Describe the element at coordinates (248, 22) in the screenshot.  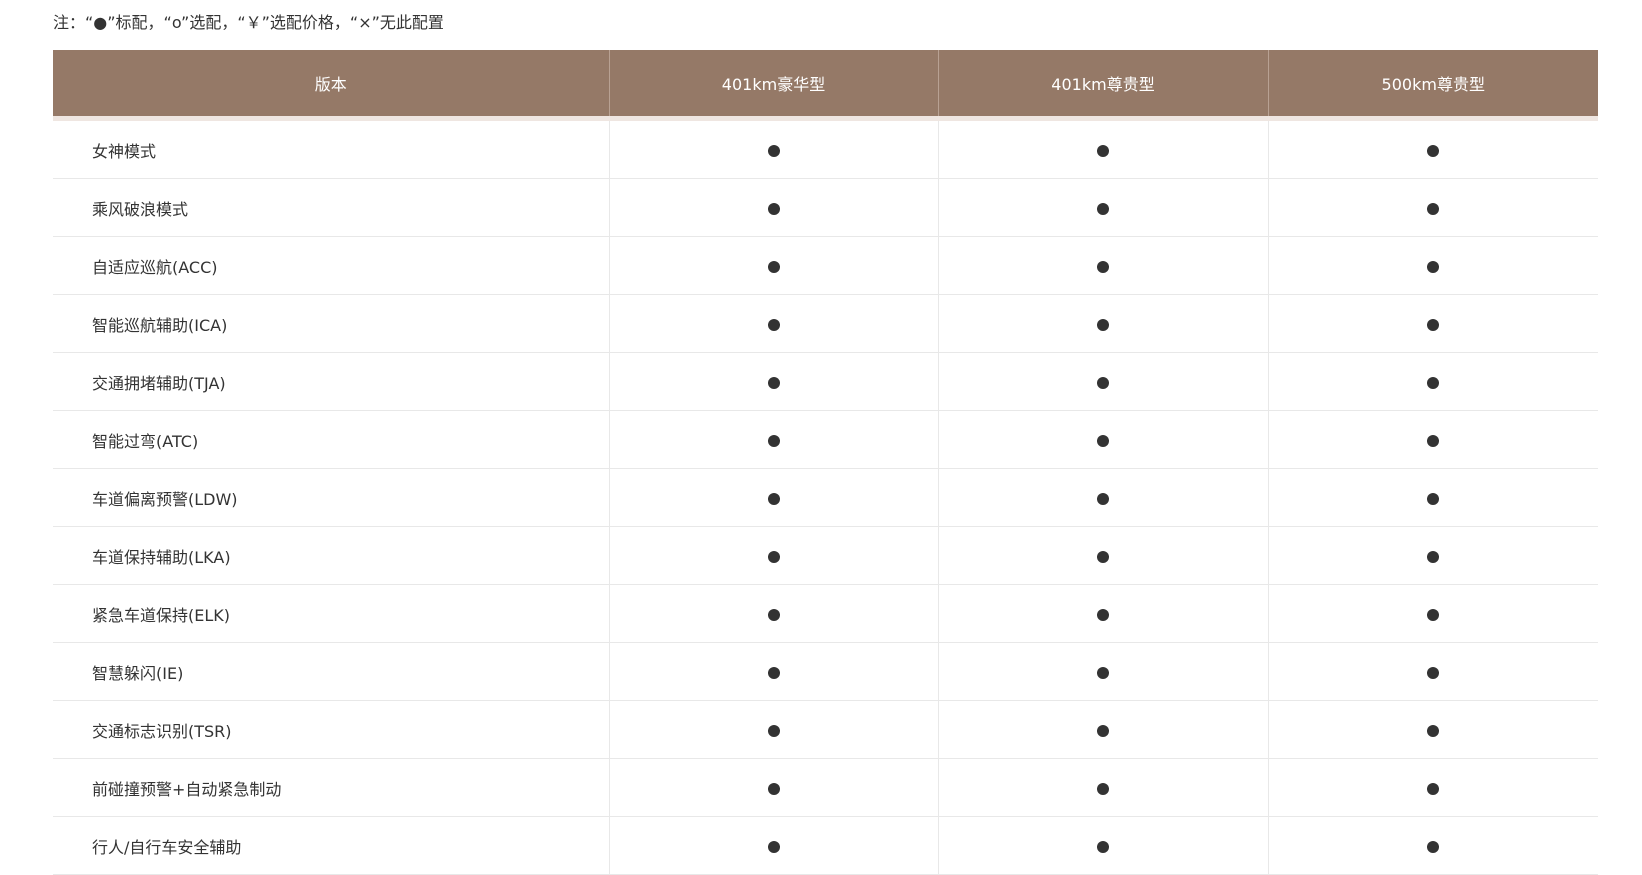
I see `legend-note: 注：“●”标配，“o”选配，“￥”选配价格，“×”无此配置` at that location.